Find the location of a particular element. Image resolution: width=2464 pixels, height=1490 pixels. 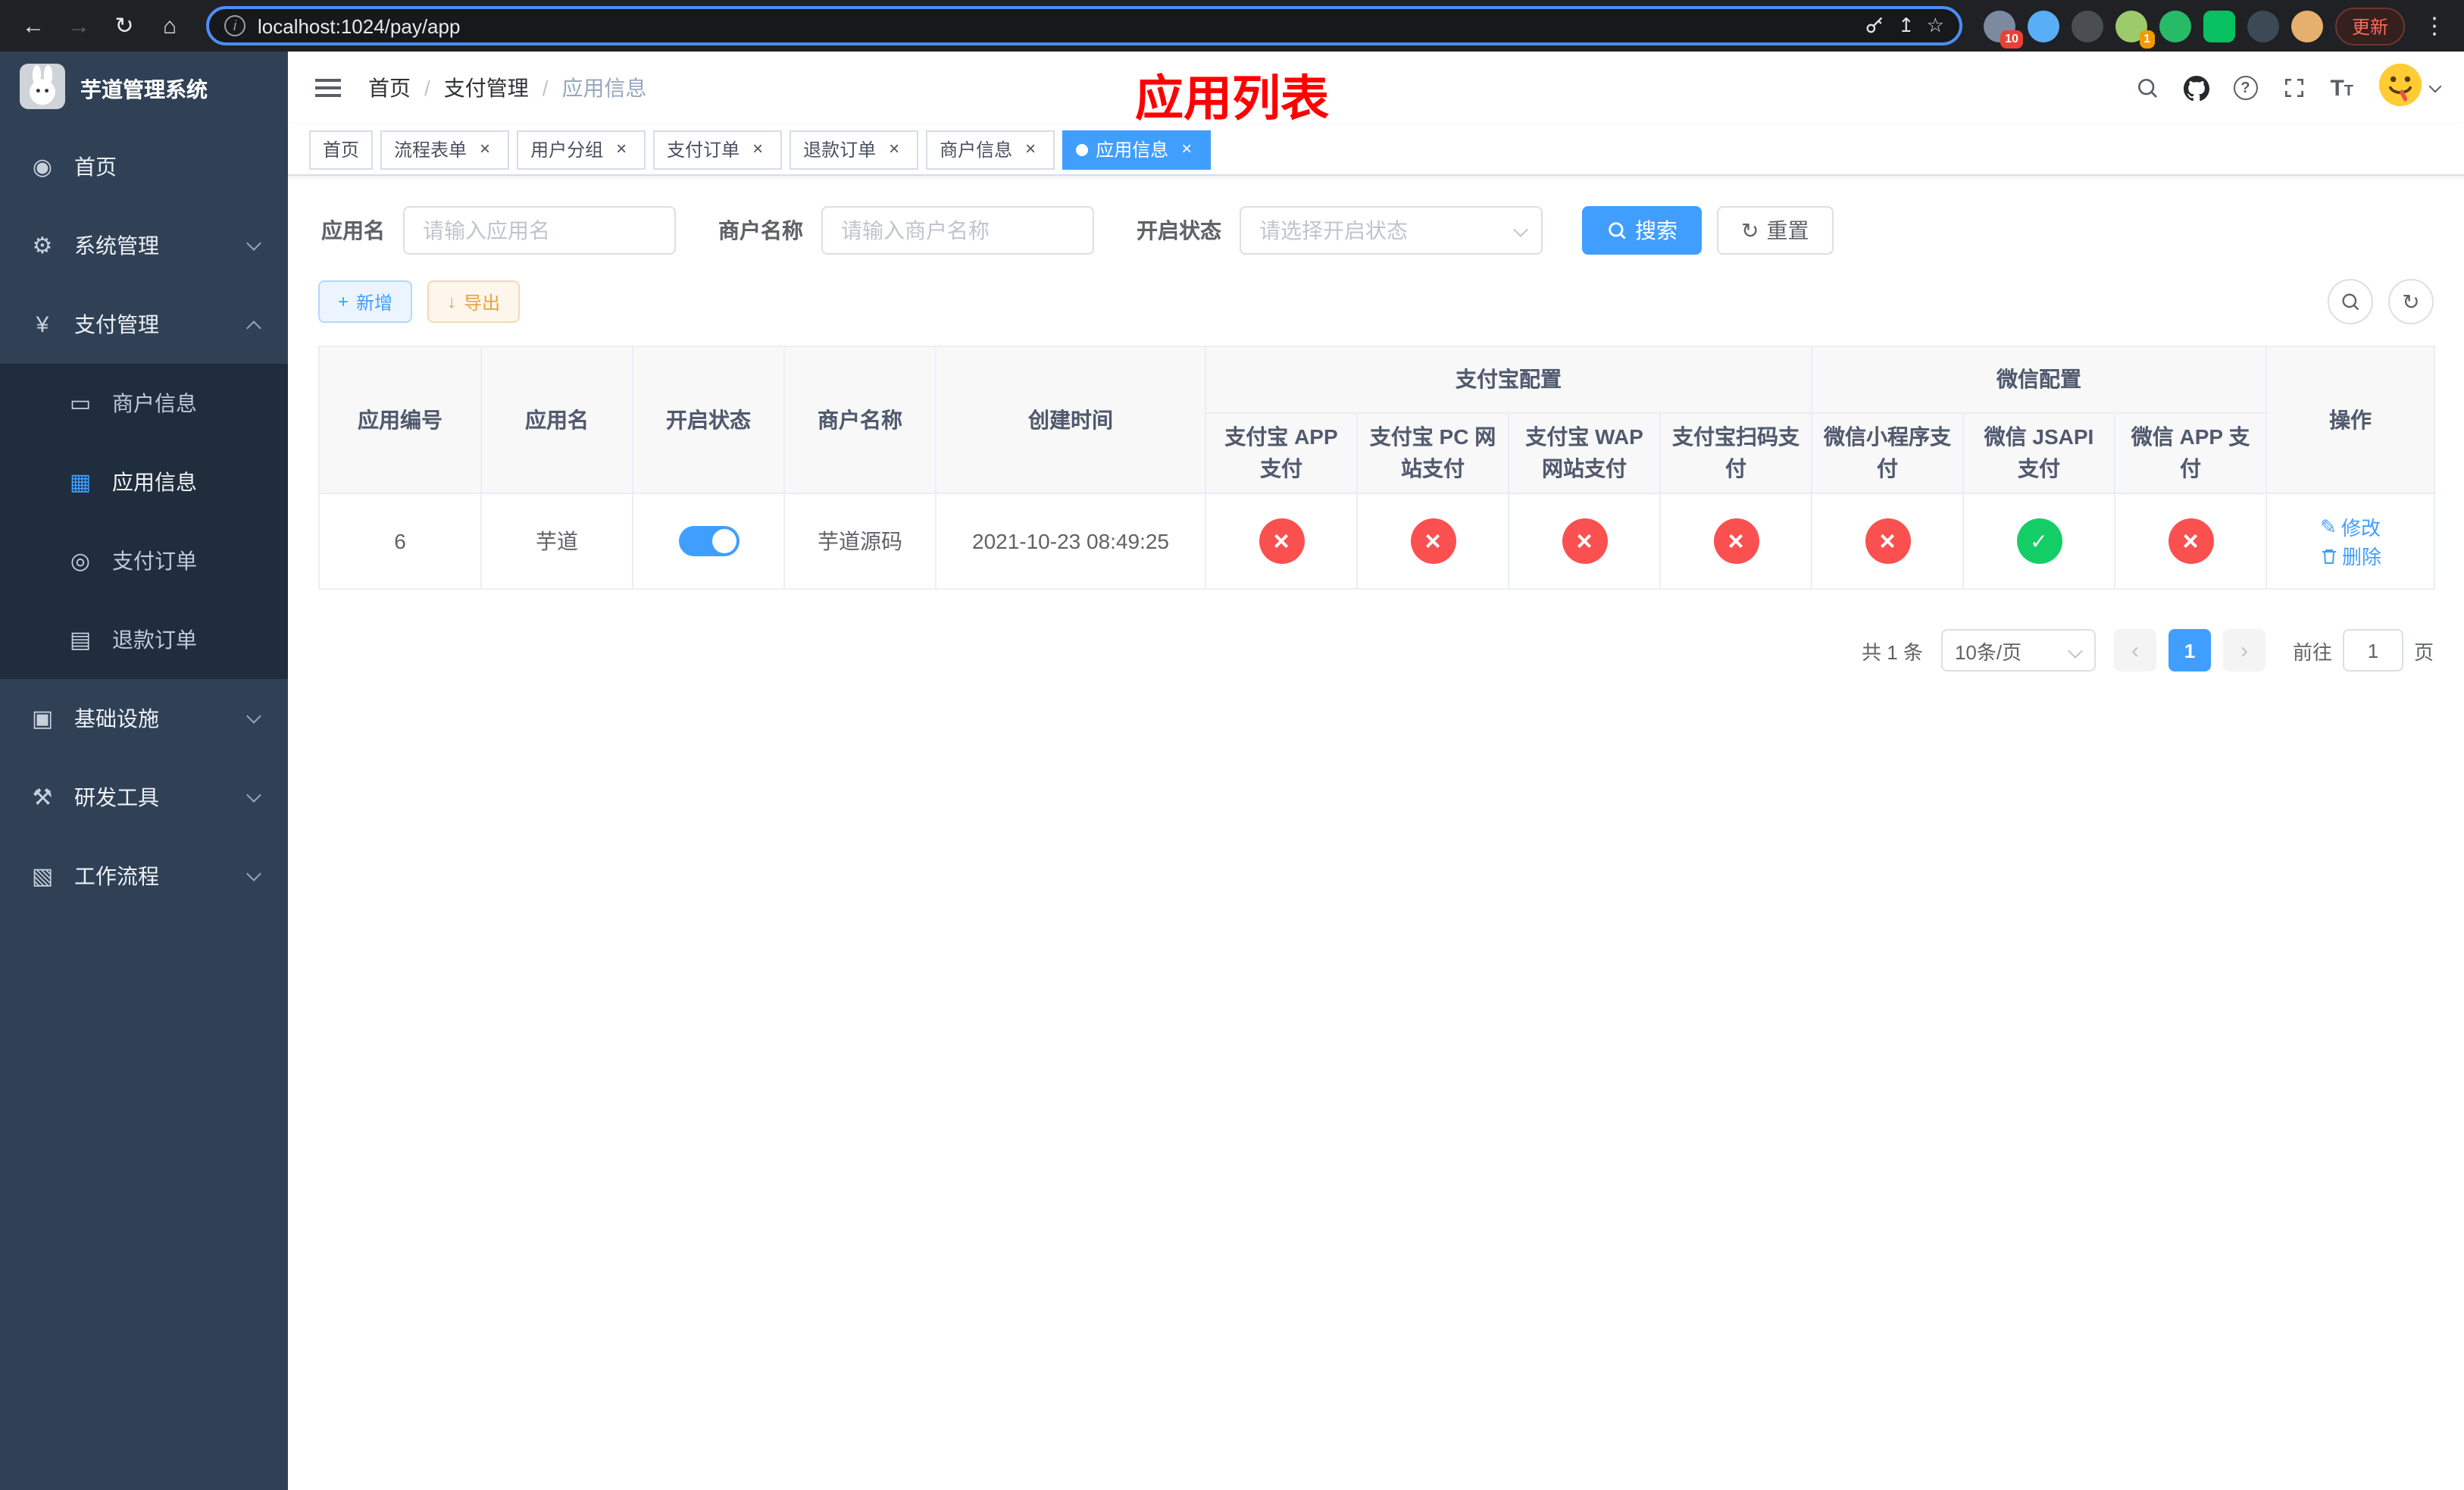

download-icon: ↓ is located at coordinates (452, 301).